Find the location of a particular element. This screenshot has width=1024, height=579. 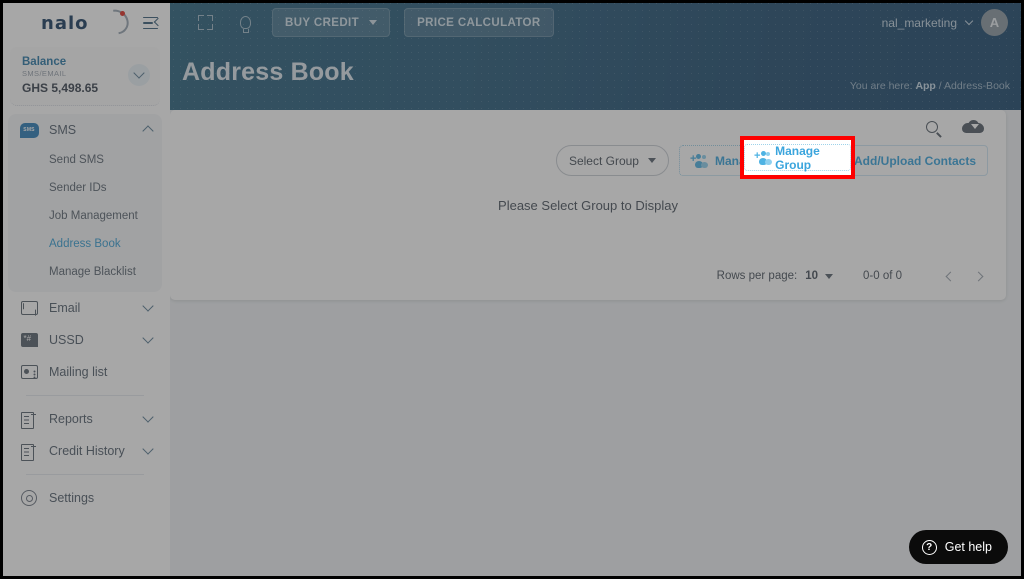

buy-credit-button: BUY CREDIT is located at coordinates (331, 22).